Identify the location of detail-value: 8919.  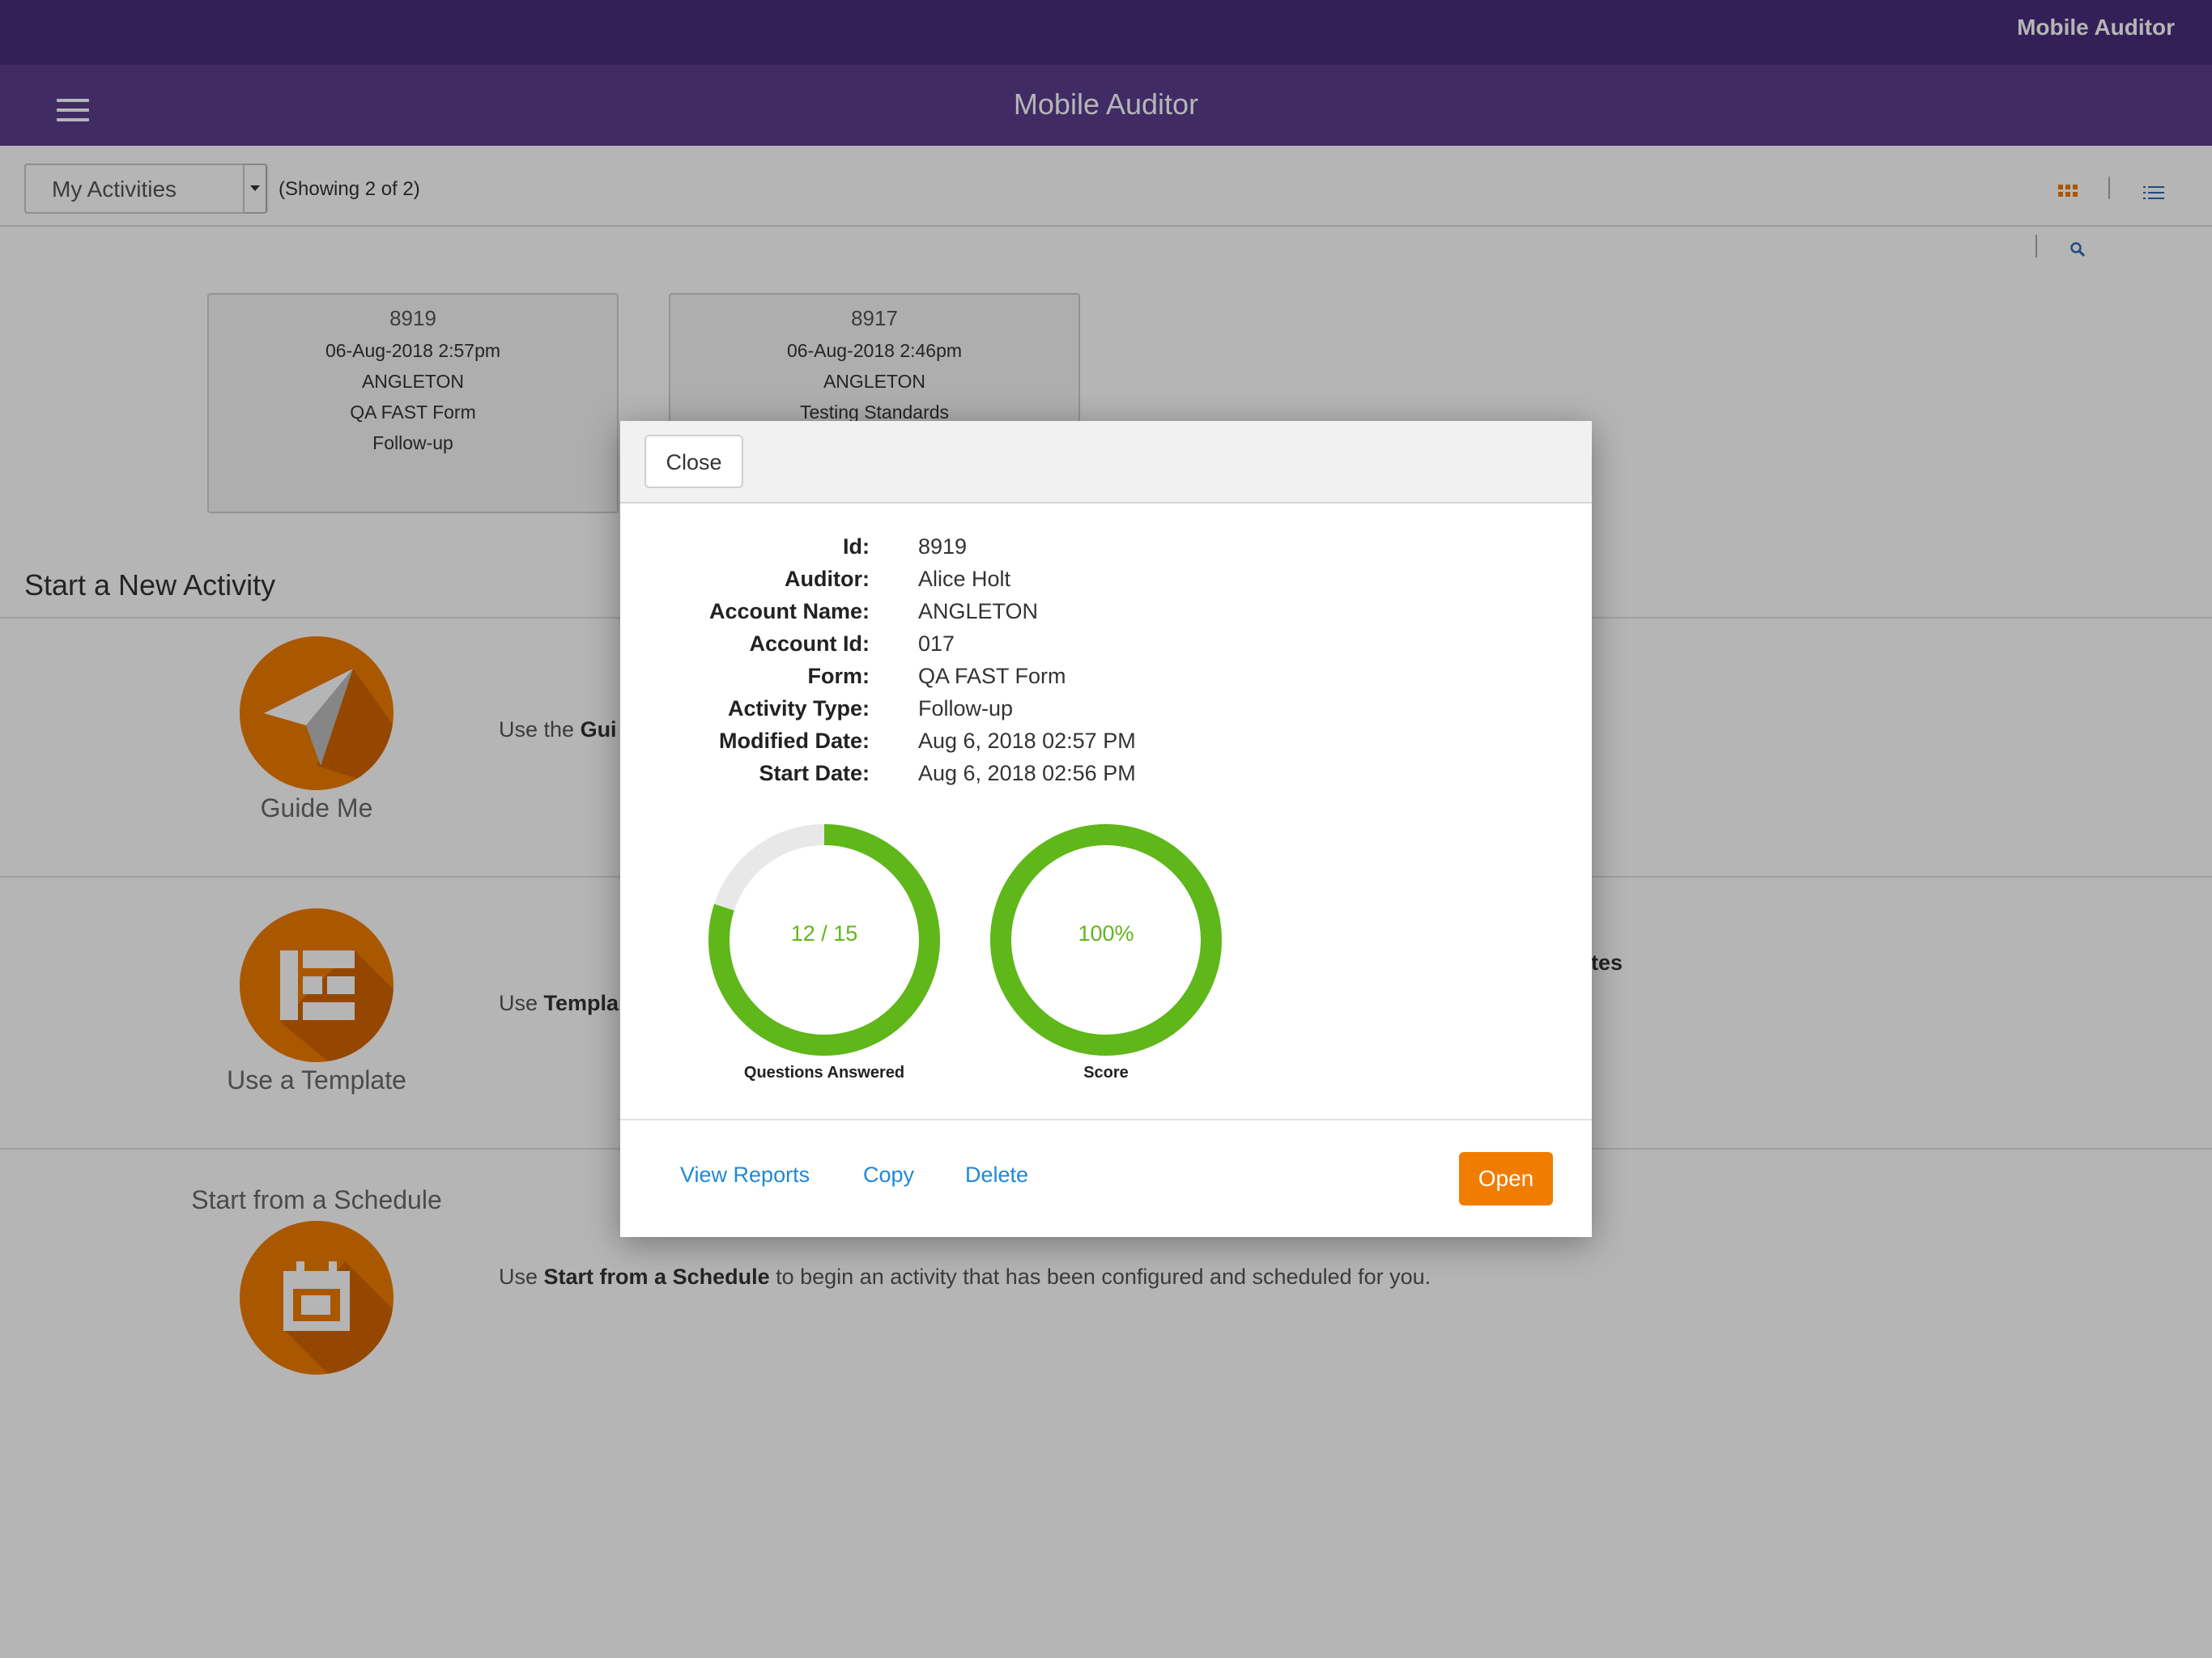
(943, 546).